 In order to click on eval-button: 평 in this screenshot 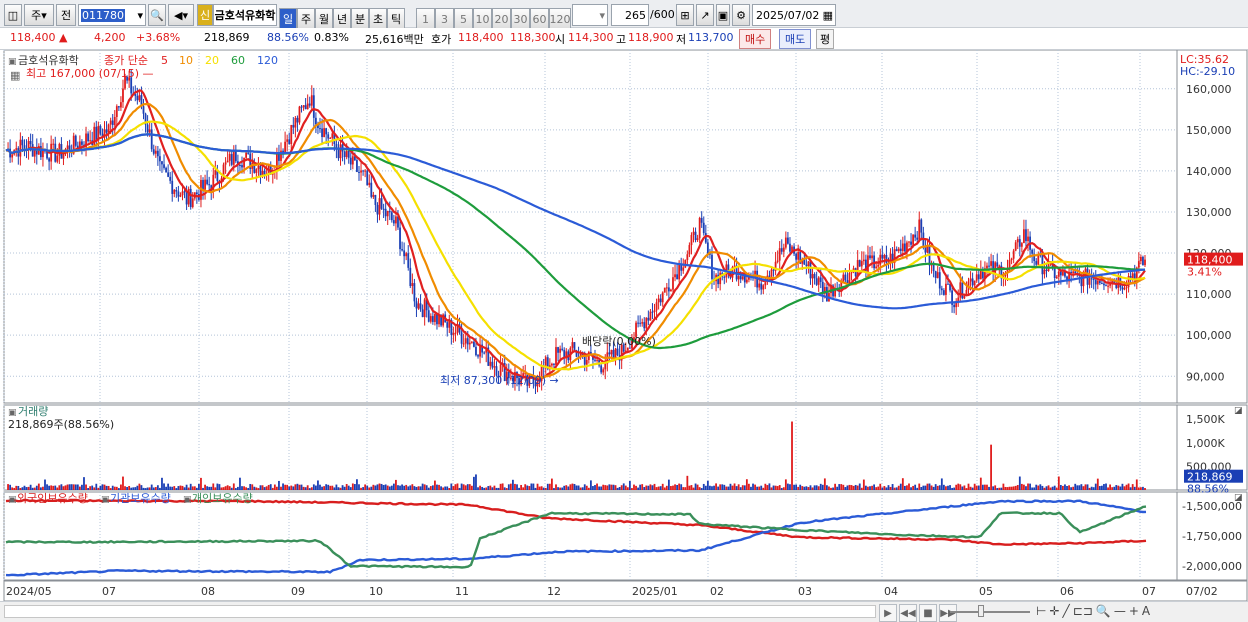, I will do `click(825, 39)`.